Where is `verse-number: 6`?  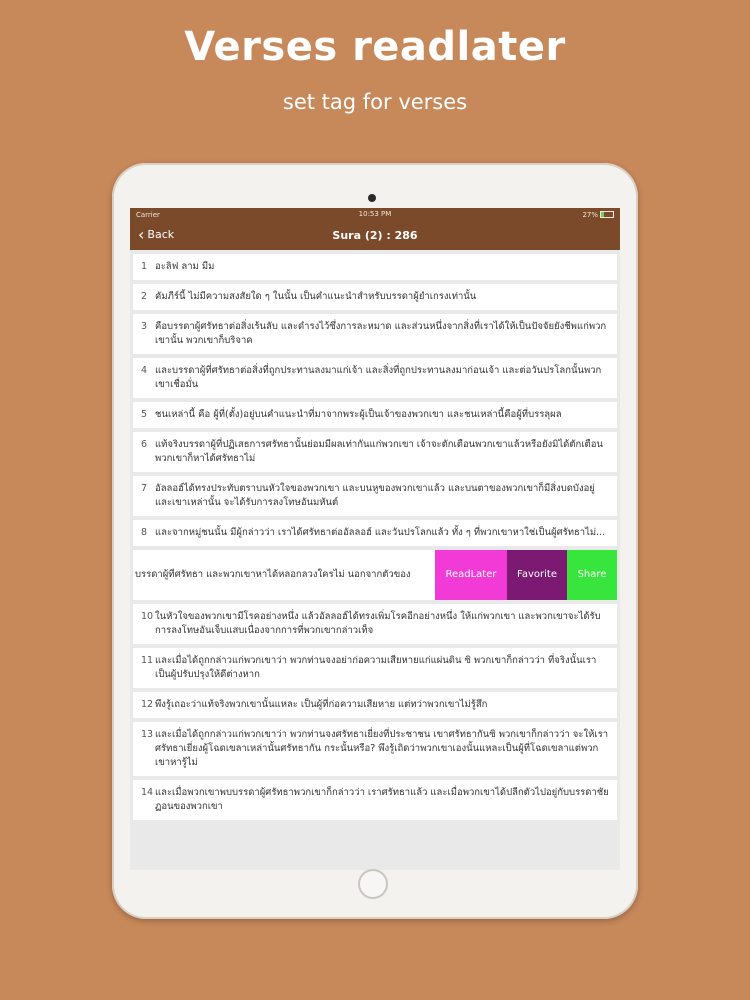 verse-number: 6 is located at coordinates (144, 444).